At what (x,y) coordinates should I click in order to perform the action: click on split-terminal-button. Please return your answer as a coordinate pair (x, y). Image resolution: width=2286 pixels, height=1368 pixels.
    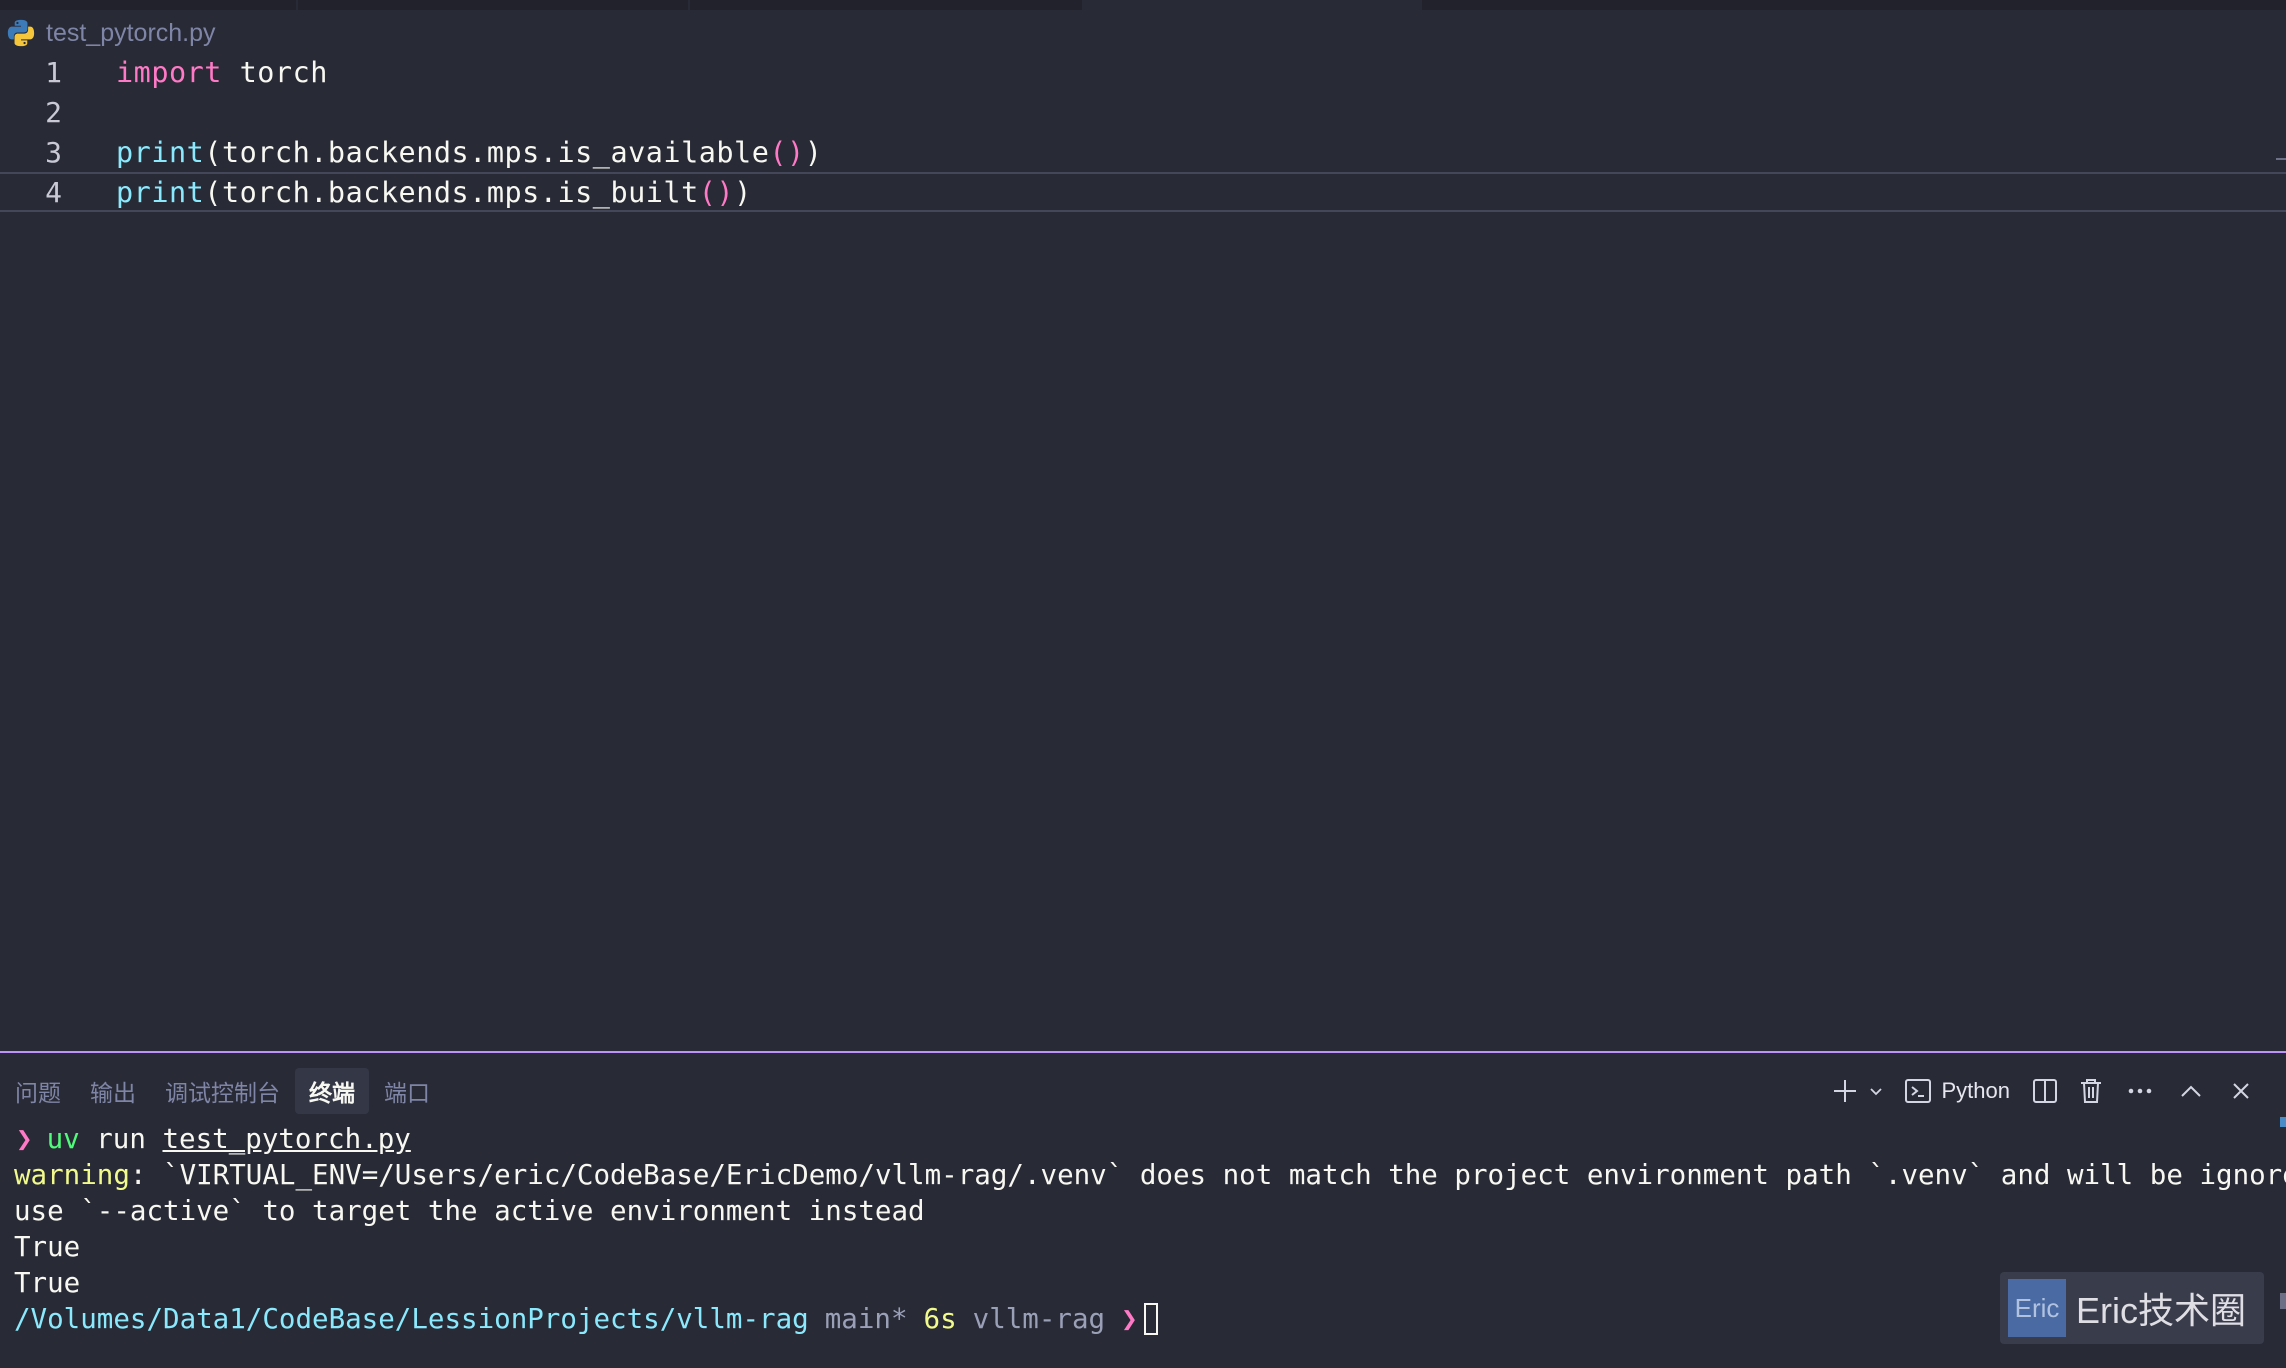
    Looking at the image, I should click on (2045, 1091).